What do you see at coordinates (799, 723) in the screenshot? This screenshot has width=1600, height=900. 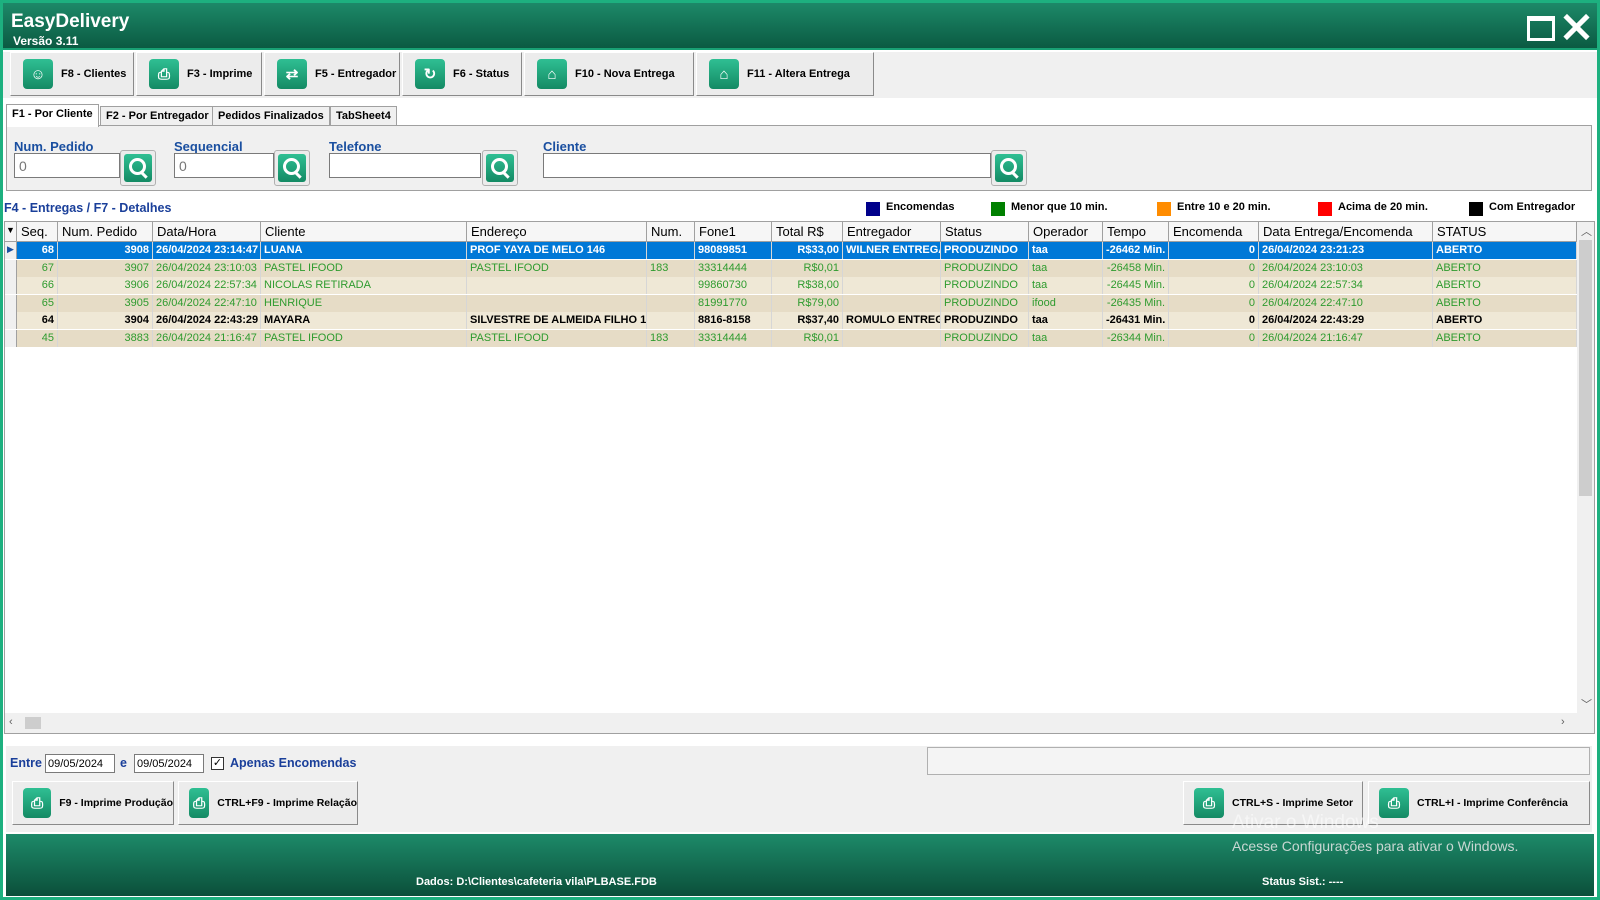 I see `horizontal-scrollbar: ‹ ›` at bounding box center [799, 723].